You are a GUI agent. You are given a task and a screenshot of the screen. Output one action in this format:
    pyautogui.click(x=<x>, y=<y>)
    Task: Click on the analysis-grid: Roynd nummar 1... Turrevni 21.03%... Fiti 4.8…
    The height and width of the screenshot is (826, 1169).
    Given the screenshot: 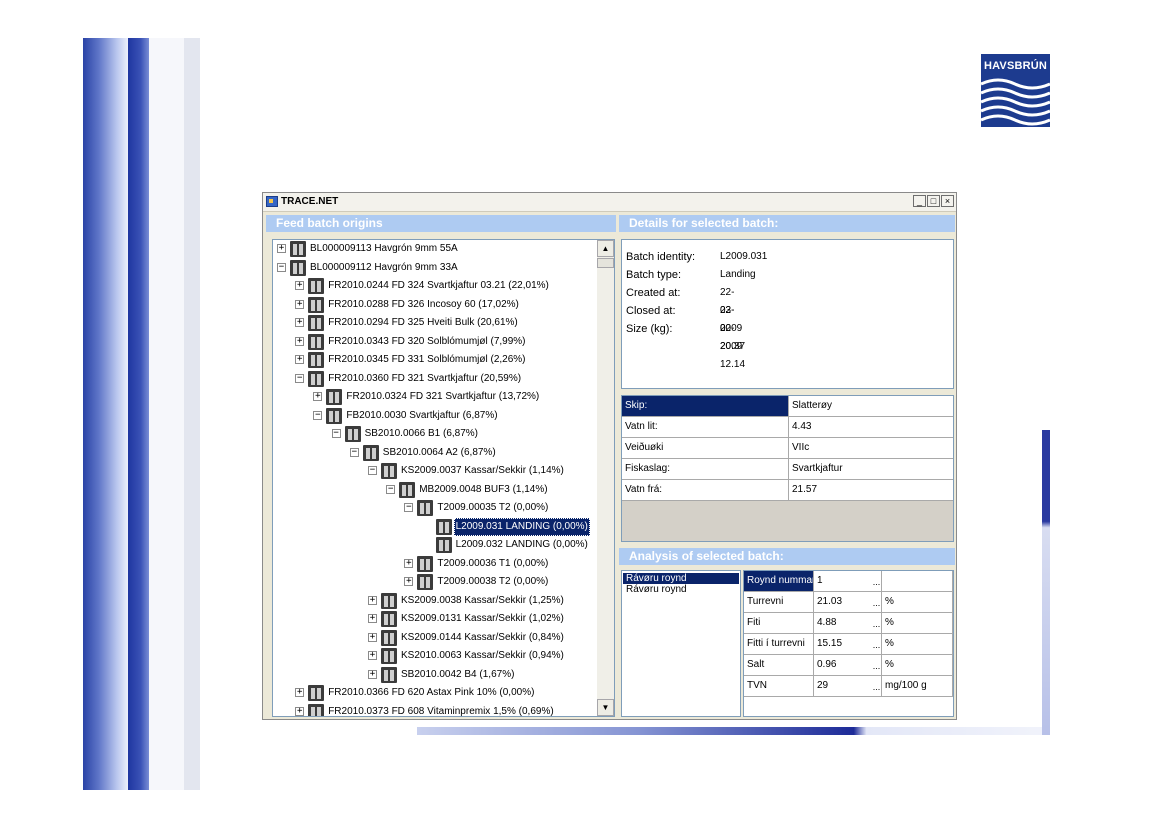 What is the action you would take?
    pyautogui.click(x=848, y=643)
    